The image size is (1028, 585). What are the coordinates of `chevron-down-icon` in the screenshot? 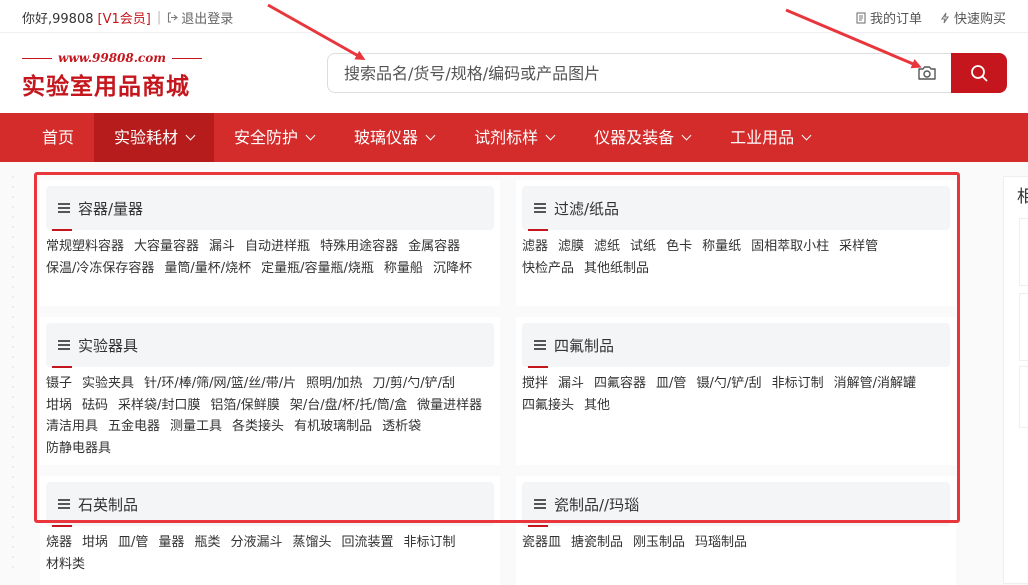 It's located at (686, 135).